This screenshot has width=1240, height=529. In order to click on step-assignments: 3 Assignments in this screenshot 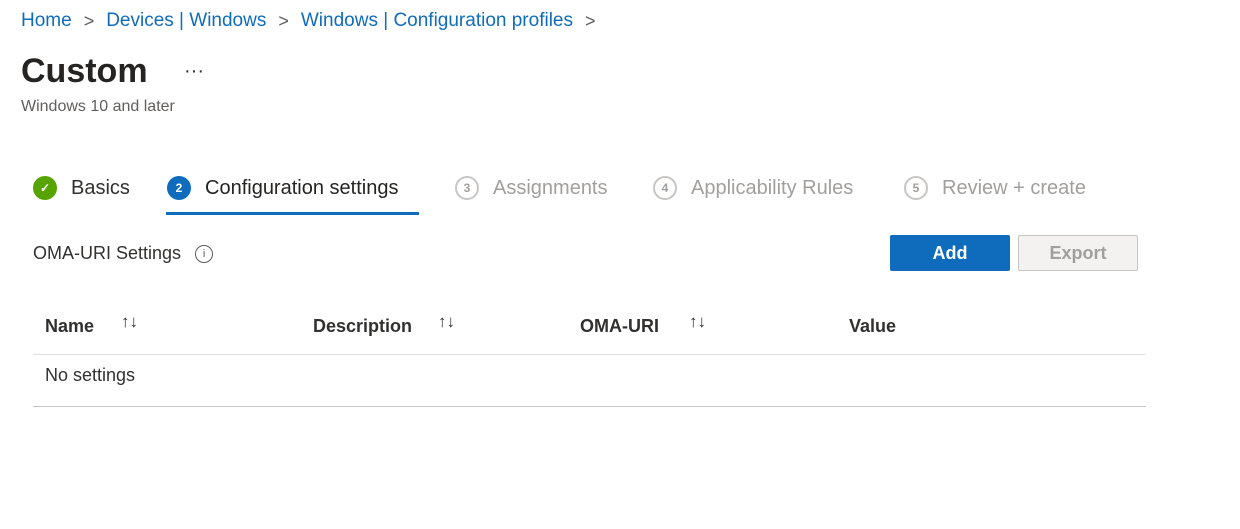, I will do `click(531, 188)`.